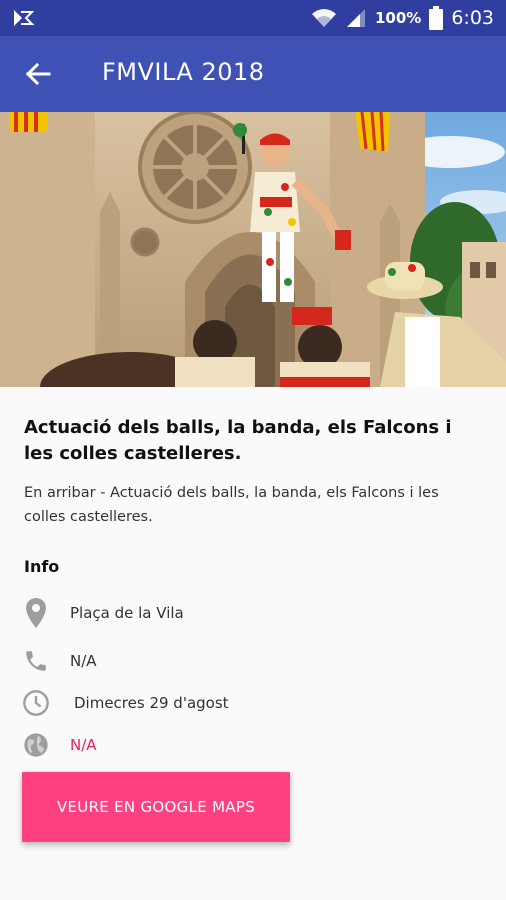  What do you see at coordinates (83, 745) in the screenshot?
I see `web-link: N/A` at bounding box center [83, 745].